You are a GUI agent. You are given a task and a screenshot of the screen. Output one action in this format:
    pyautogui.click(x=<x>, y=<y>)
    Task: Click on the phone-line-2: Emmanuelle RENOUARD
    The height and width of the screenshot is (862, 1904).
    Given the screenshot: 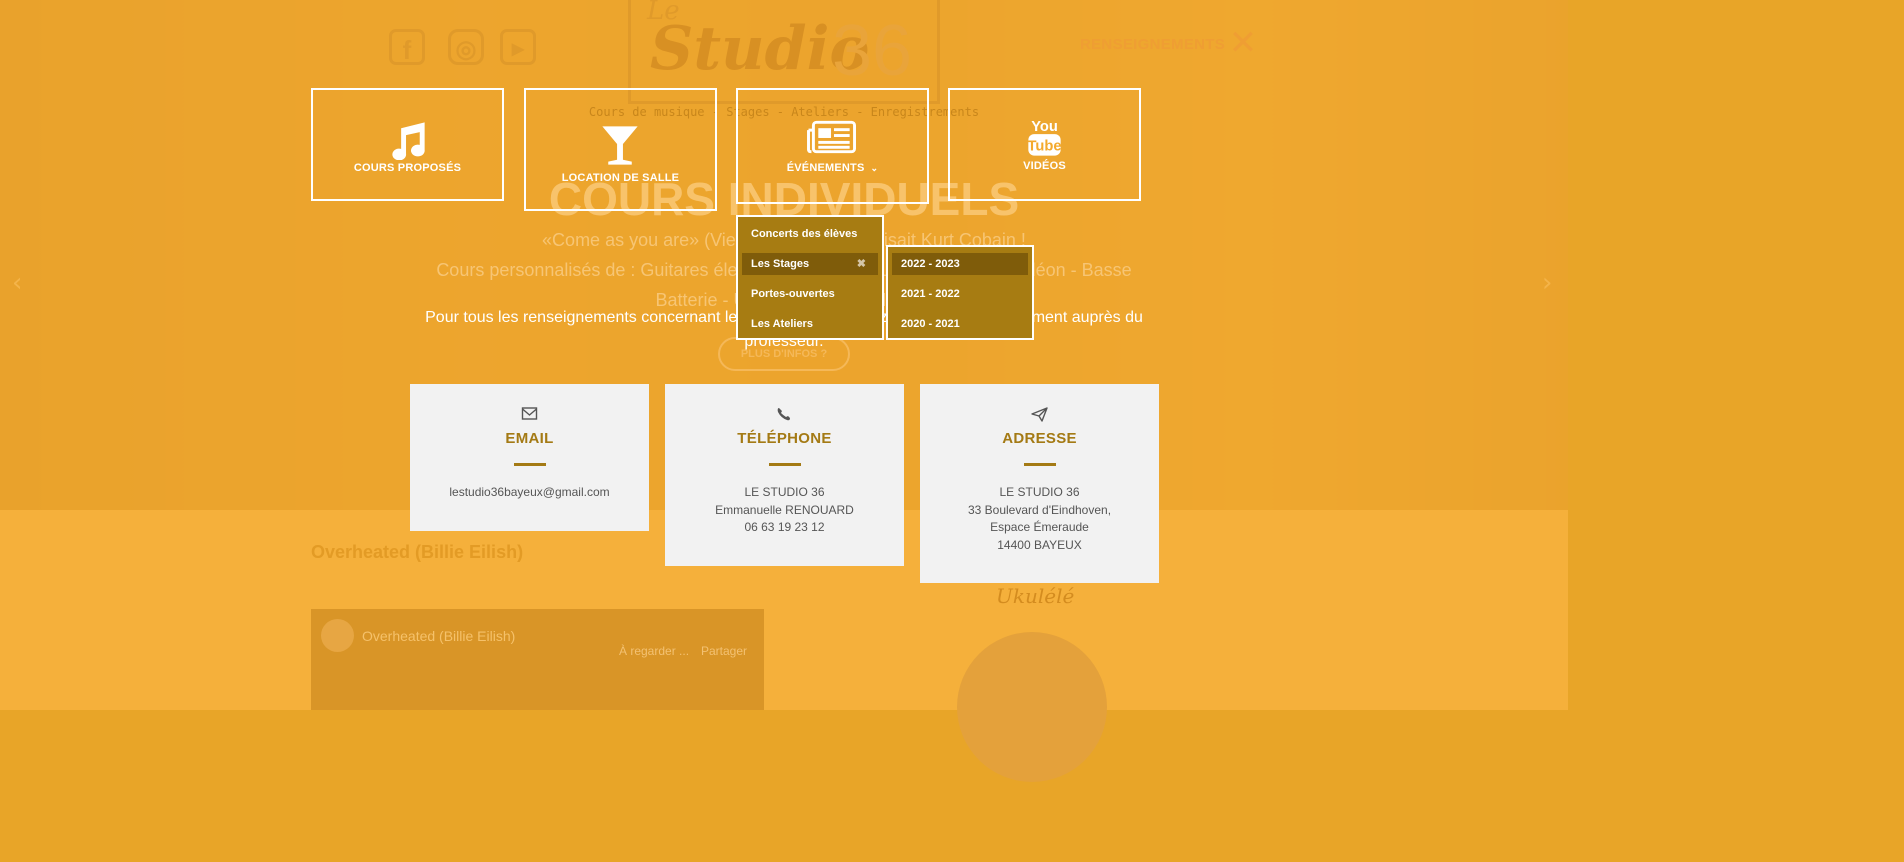 What is the action you would take?
    pyautogui.click(x=784, y=510)
    